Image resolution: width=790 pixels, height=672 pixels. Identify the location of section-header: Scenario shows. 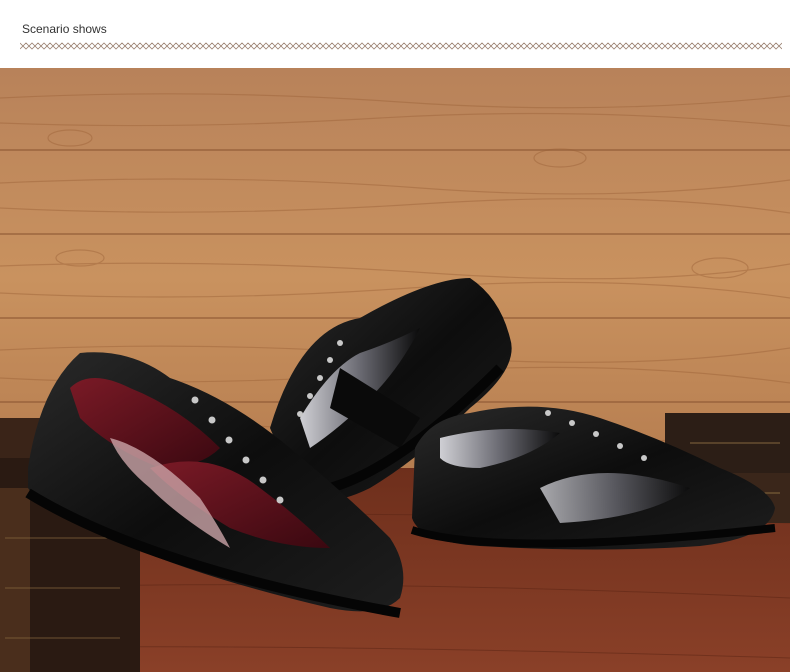
(395, 34).